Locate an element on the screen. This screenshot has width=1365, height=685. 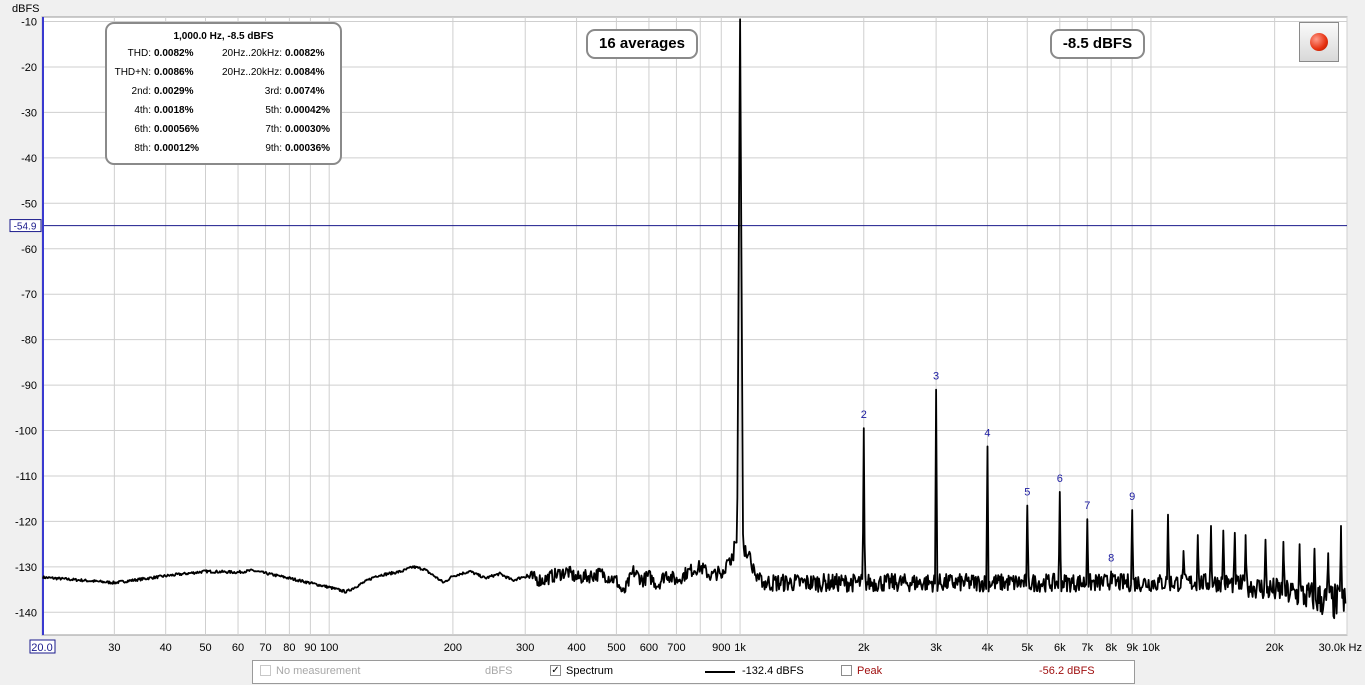
x-tick-label: 900 is located at coordinates (721, 648).